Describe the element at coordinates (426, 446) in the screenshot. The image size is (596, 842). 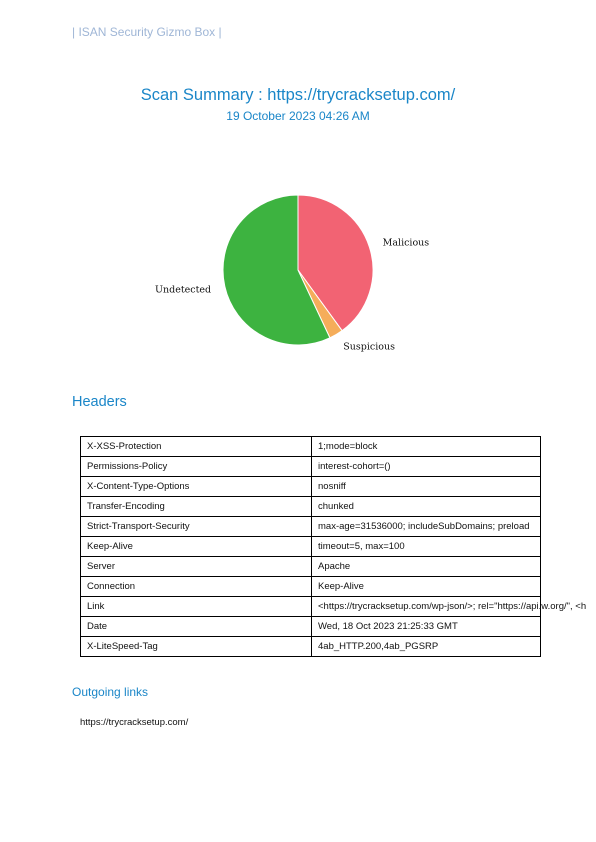
I see `header-value-cell: 1;mode=block` at that location.